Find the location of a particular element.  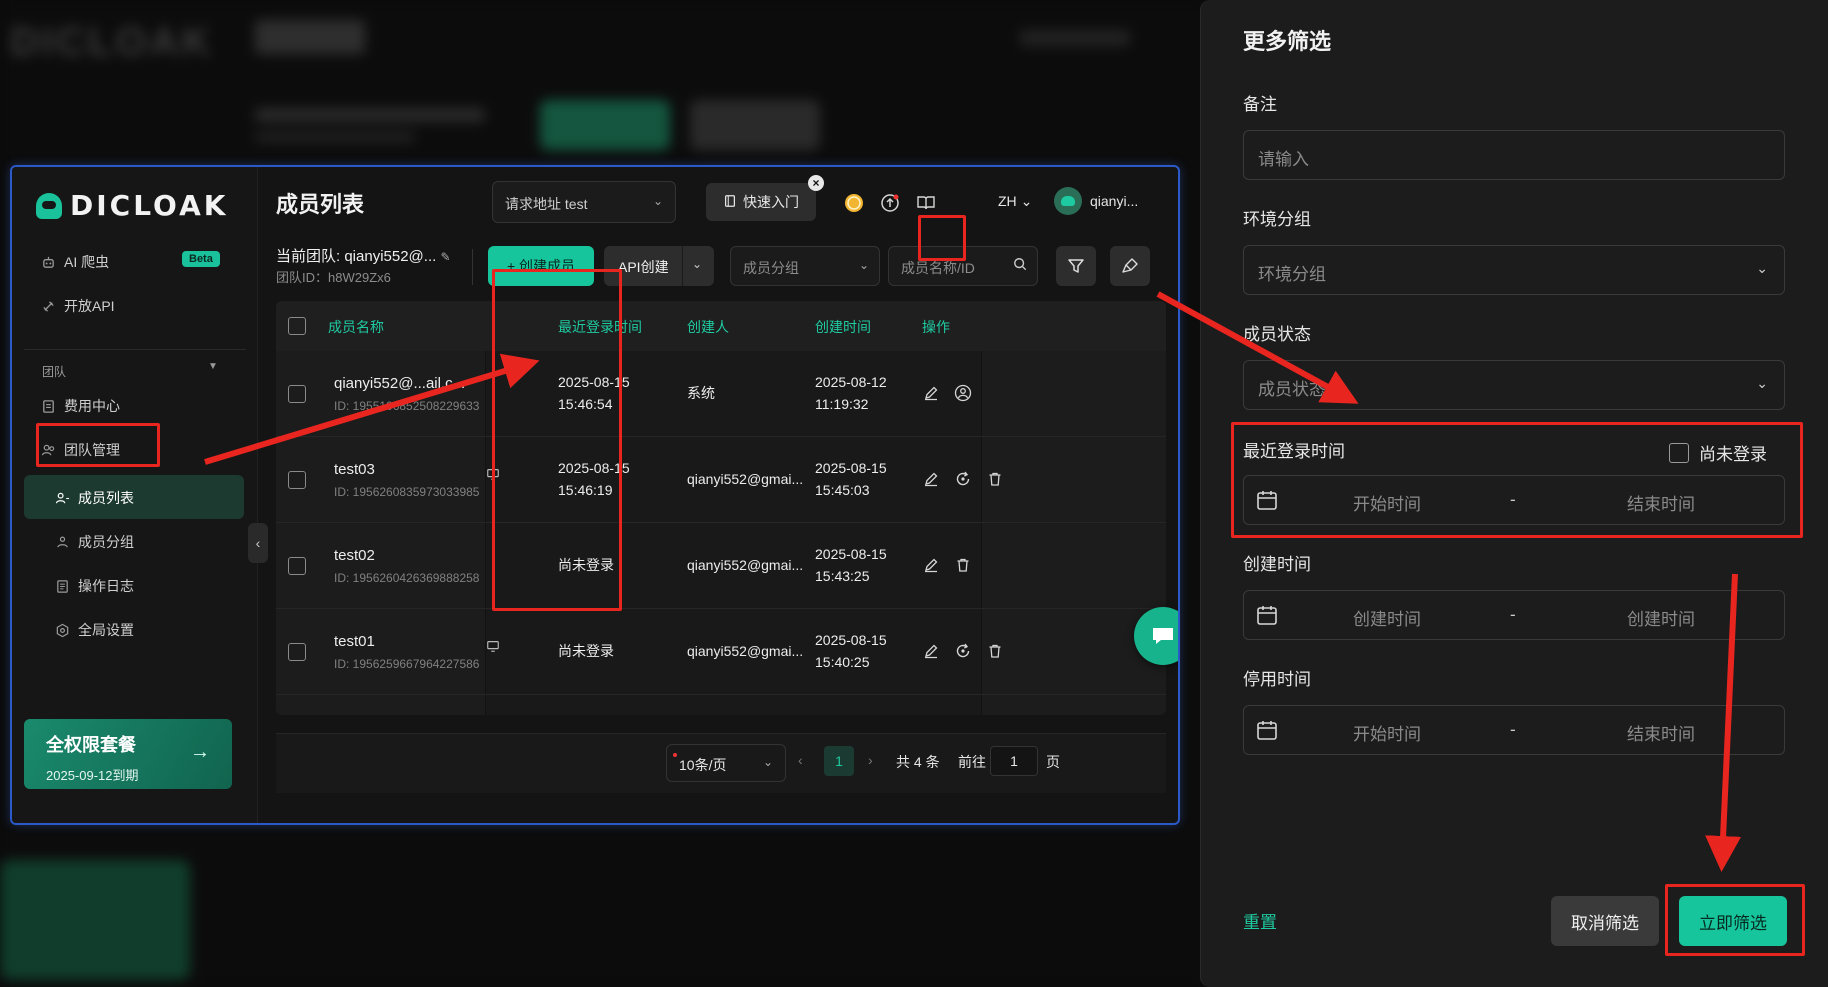

language-label: ZH is located at coordinates (1007, 201).